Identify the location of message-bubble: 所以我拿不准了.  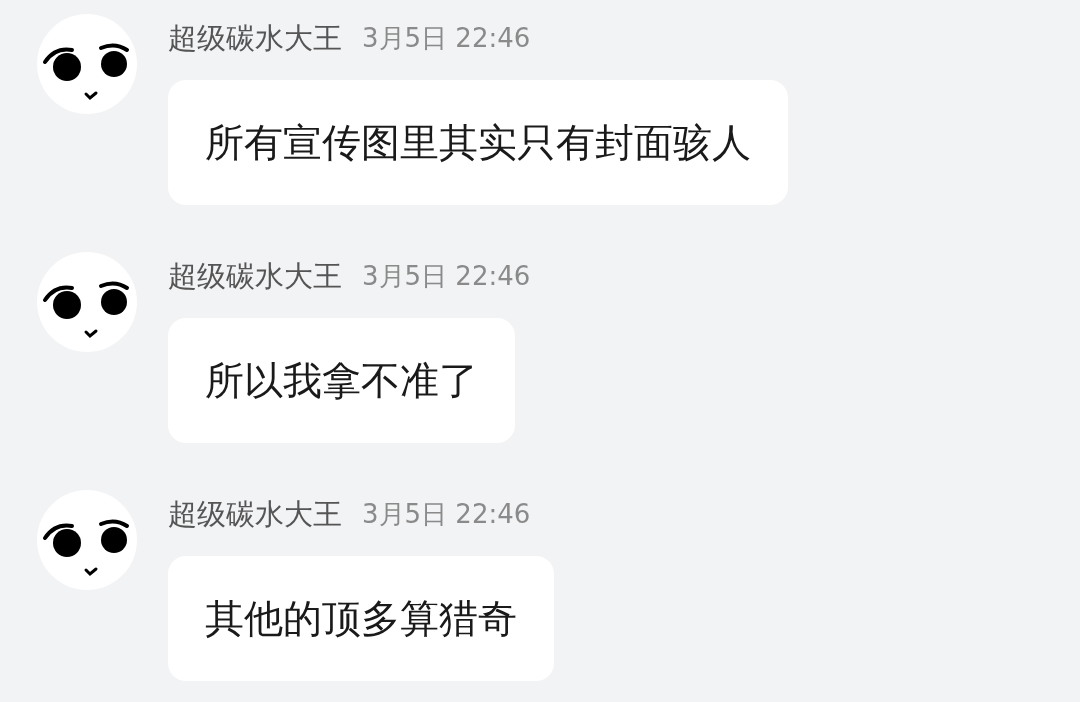
(341, 380).